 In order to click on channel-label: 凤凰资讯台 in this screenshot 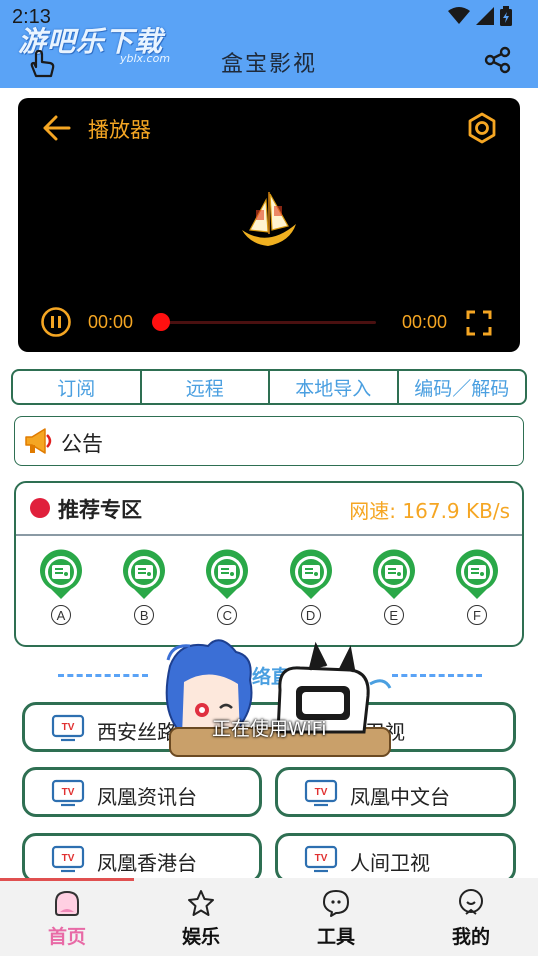, I will do `click(147, 797)`.